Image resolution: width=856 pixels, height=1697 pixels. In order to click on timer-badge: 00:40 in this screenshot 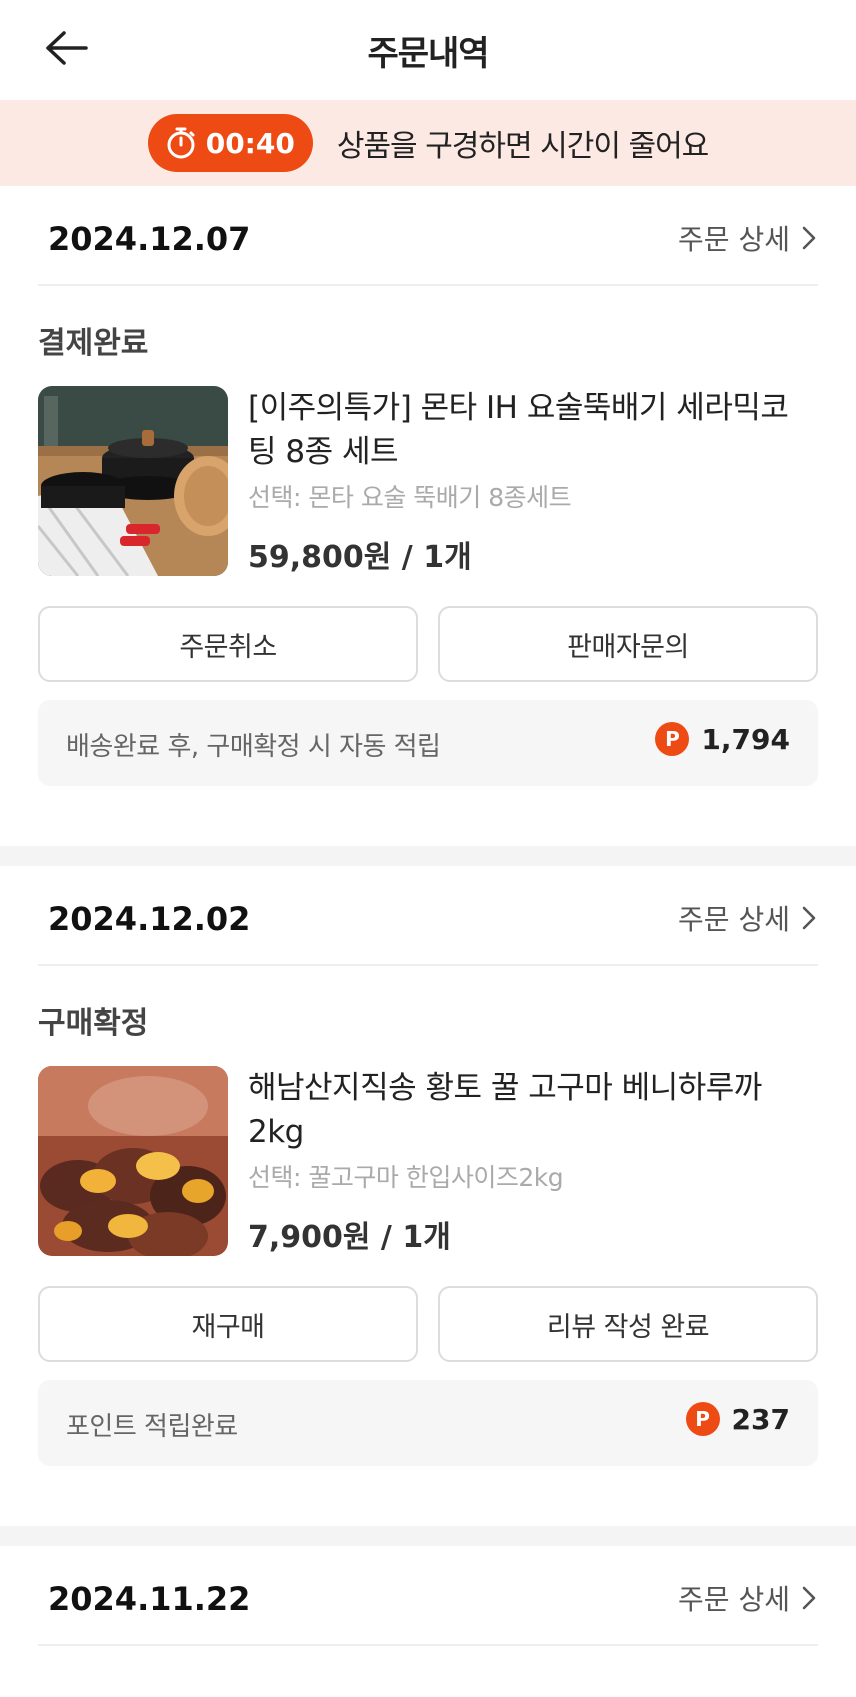, I will do `click(230, 143)`.